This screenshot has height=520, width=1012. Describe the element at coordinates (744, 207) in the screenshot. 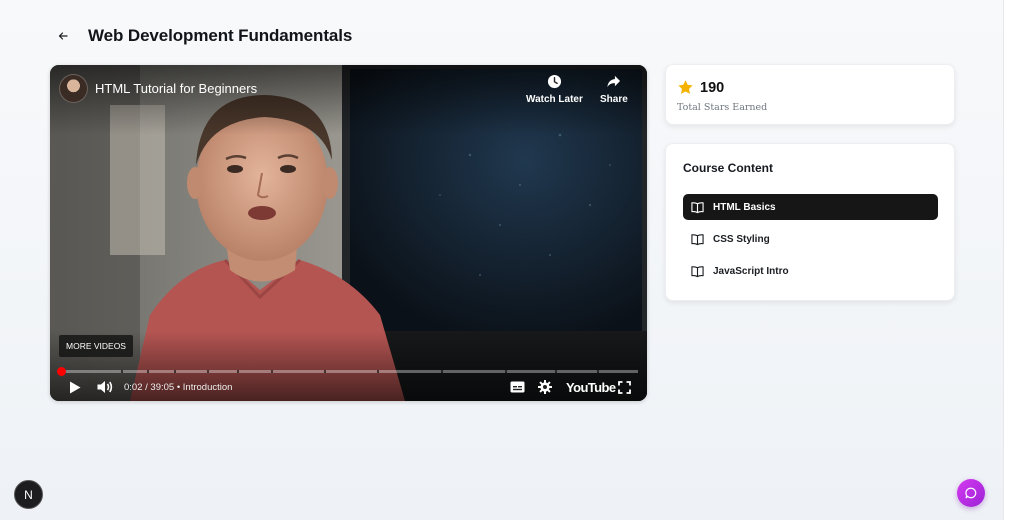

I see `lesson-label: HTML Basics` at that location.